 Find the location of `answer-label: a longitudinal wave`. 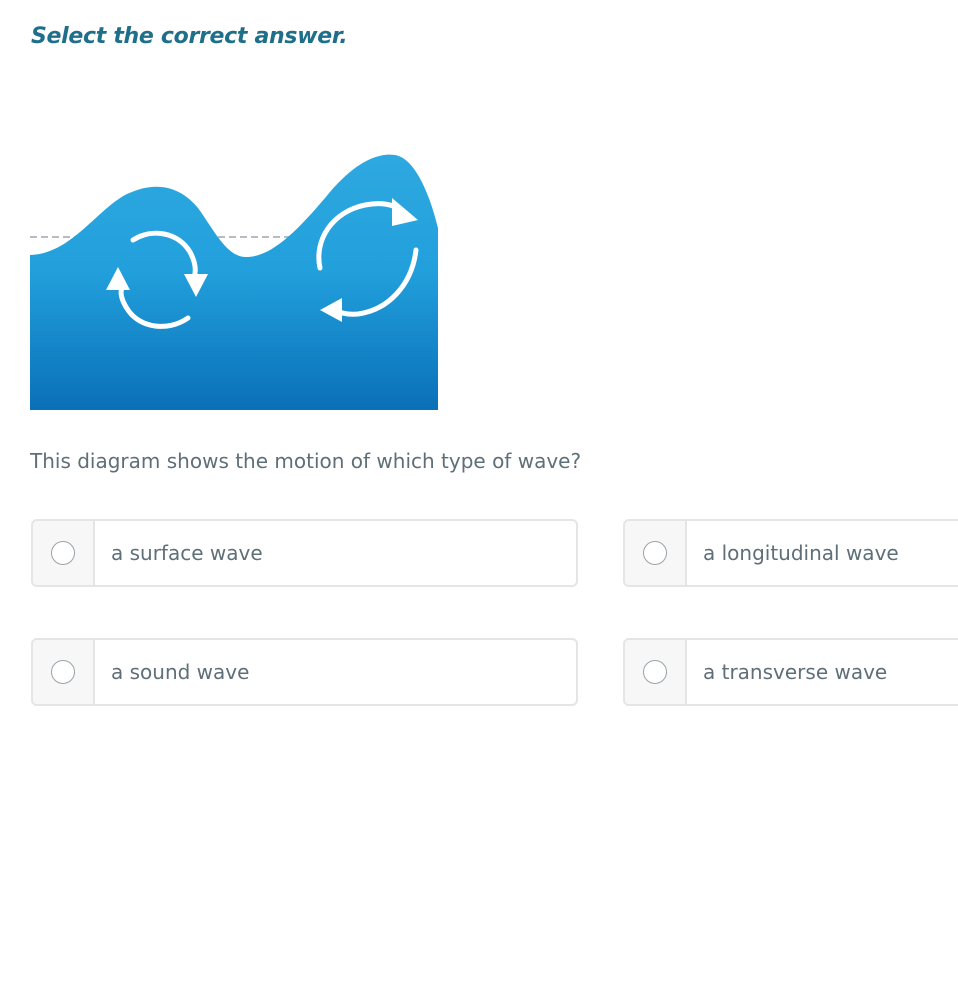

answer-label: a longitudinal wave is located at coordinates (801, 553).